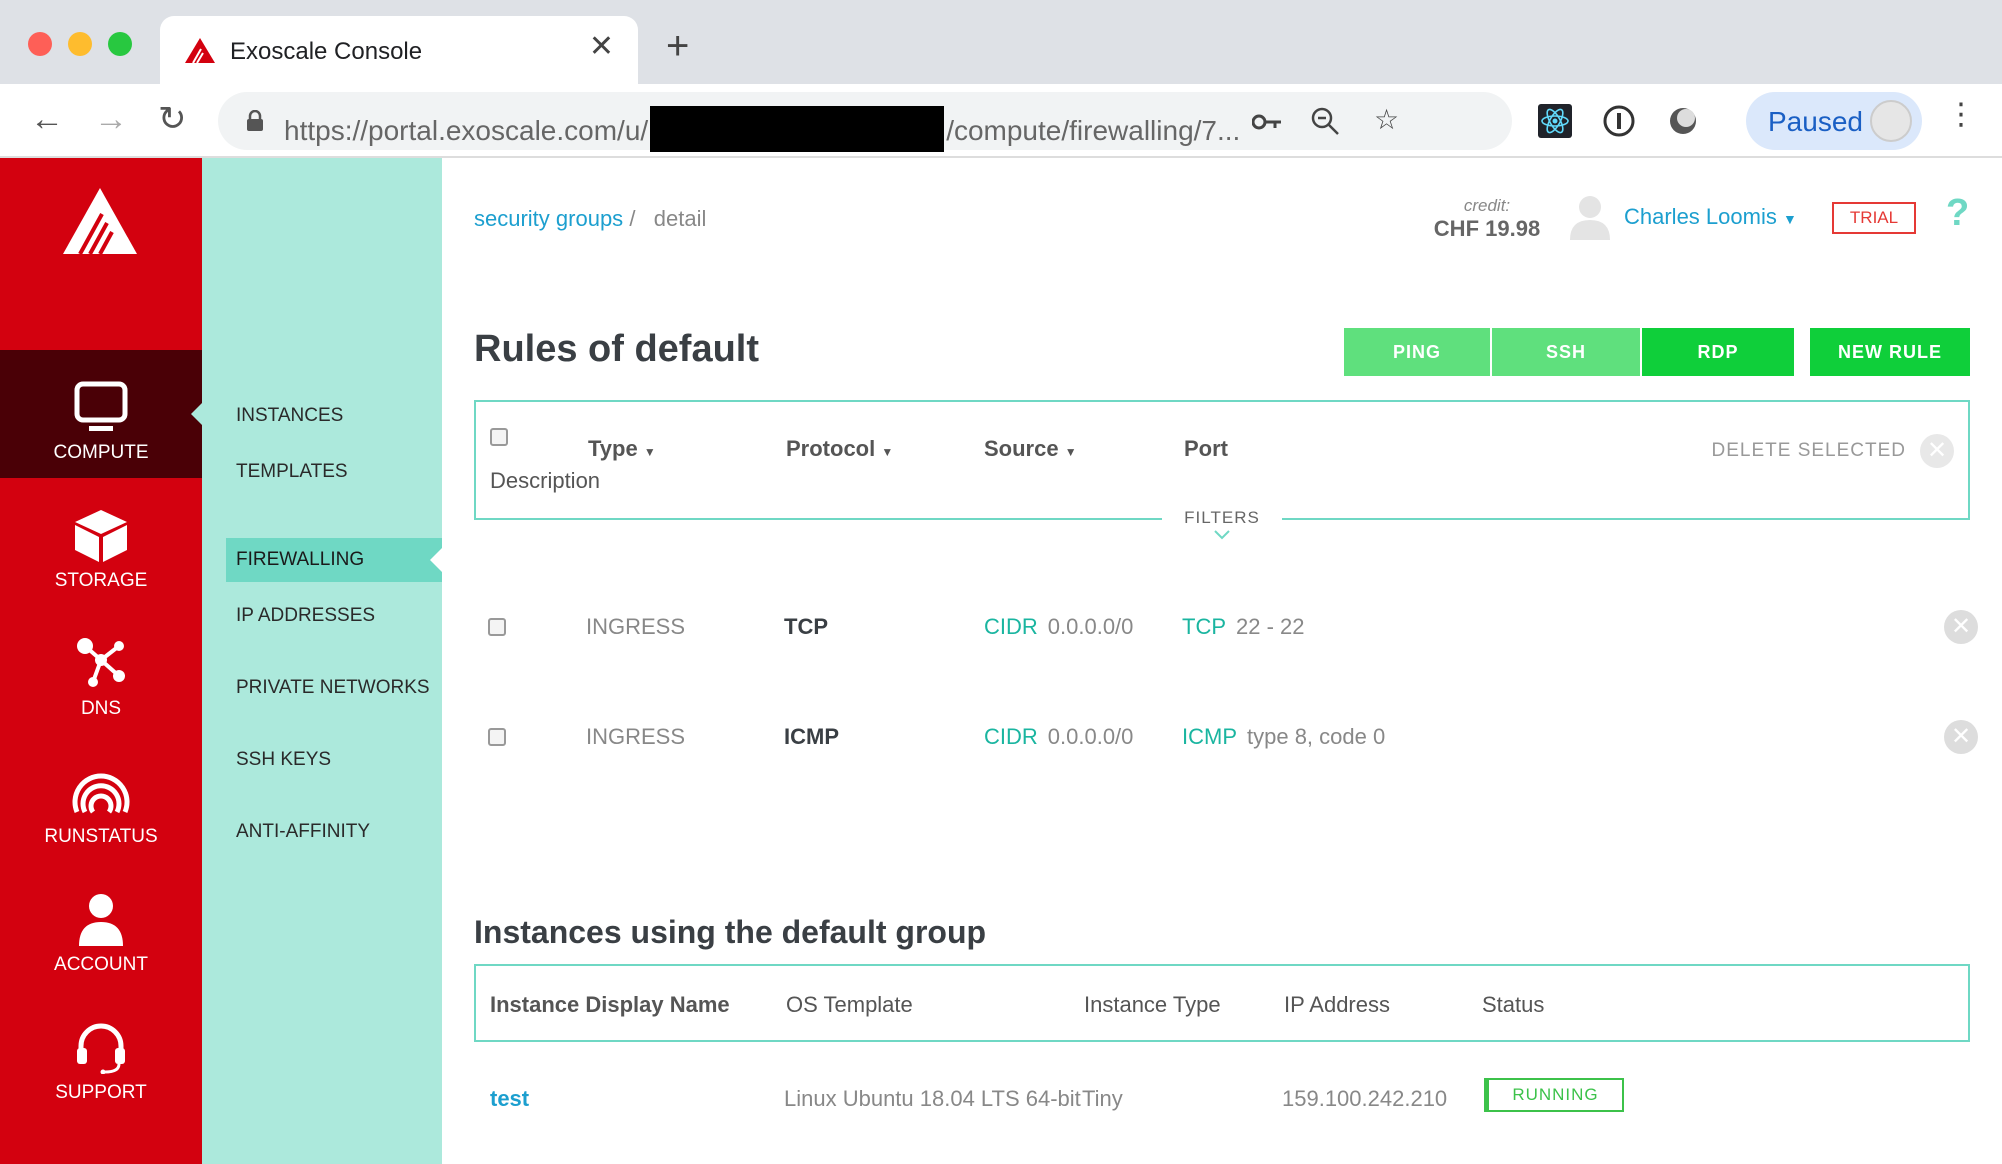 The width and height of the screenshot is (2002, 1164). What do you see at coordinates (334, 760) in the screenshot?
I see `subnav-item-ssh-keys: SSH KEYS` at bounding box center [334, 760].